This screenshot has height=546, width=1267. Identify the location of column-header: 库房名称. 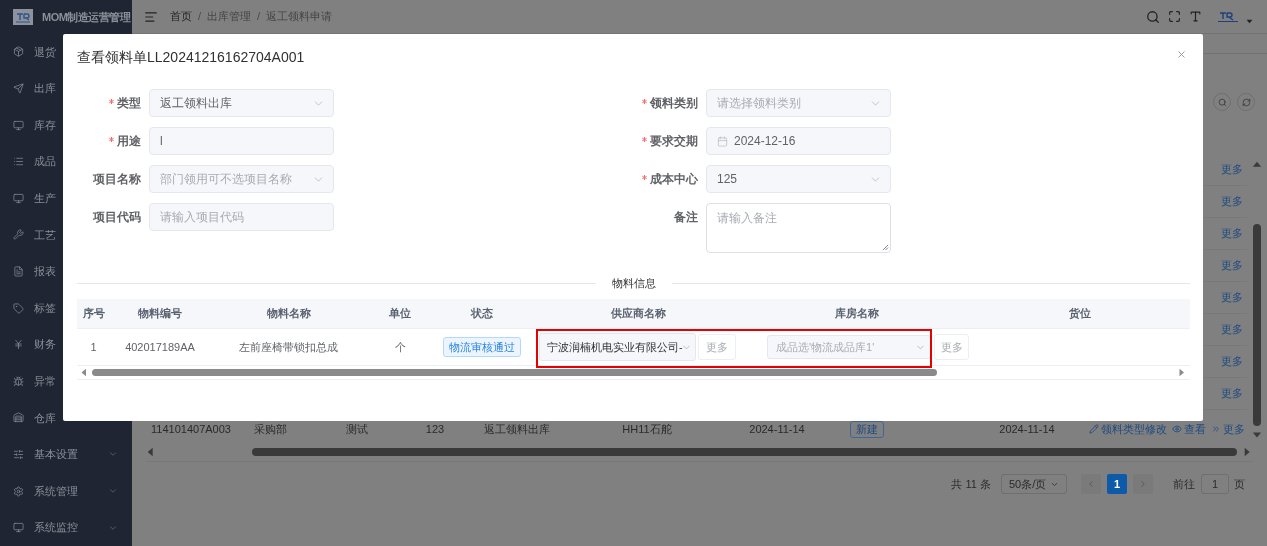
(857, 314).